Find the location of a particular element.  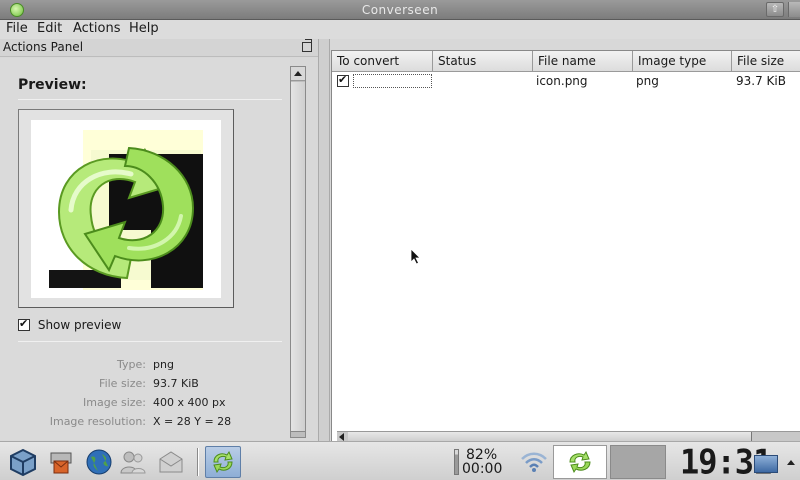

users-icon is located at coordinates (133, 462).